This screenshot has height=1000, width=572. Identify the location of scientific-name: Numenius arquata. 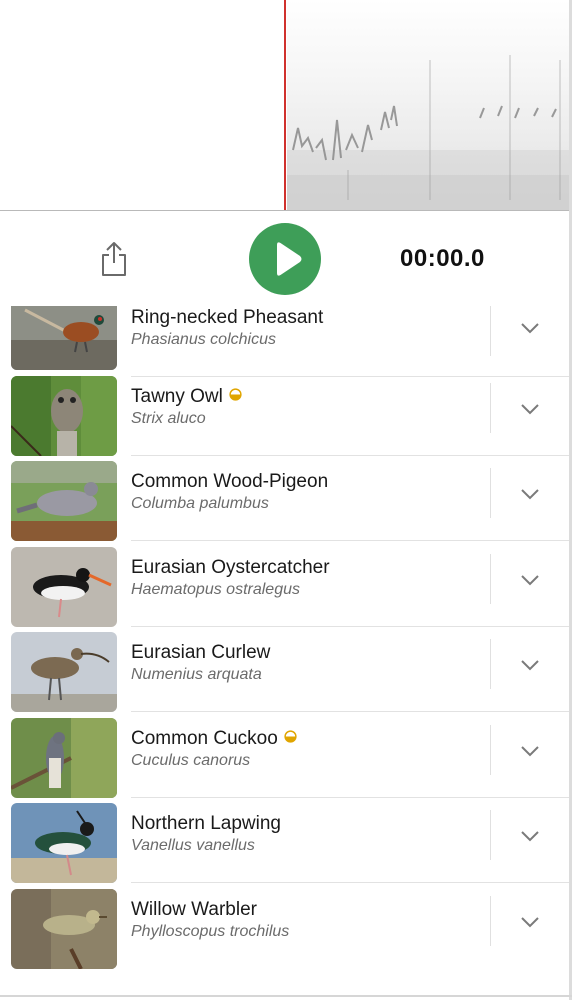
(196, 674).